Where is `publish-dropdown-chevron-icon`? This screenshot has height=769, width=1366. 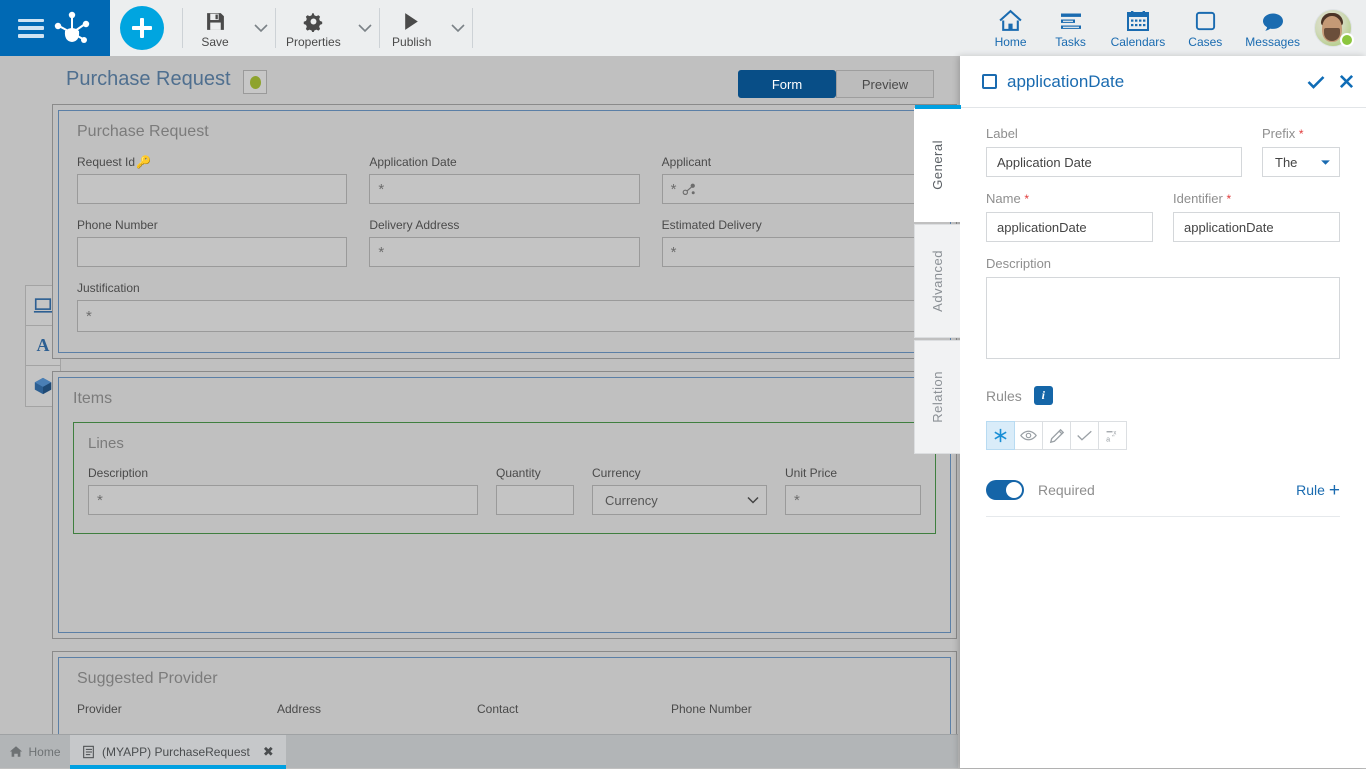 publish-dropdown-chevron-icon is located at coordinates (458, 28).